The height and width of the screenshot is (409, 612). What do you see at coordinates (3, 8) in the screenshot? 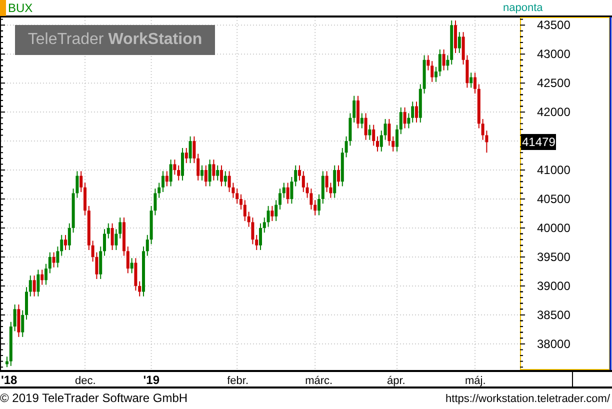
I see `symbol-marker` at bounding box center [3, 8].